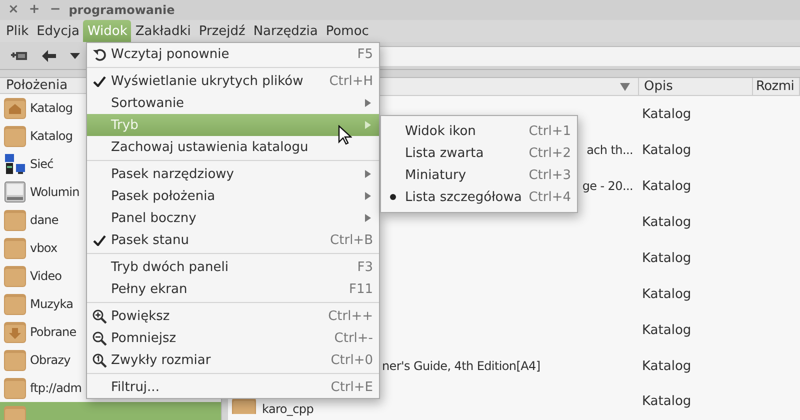 The height and width of the screenshot is (420, 800). I want to click on window-title: programowanie, so click(121, 10).